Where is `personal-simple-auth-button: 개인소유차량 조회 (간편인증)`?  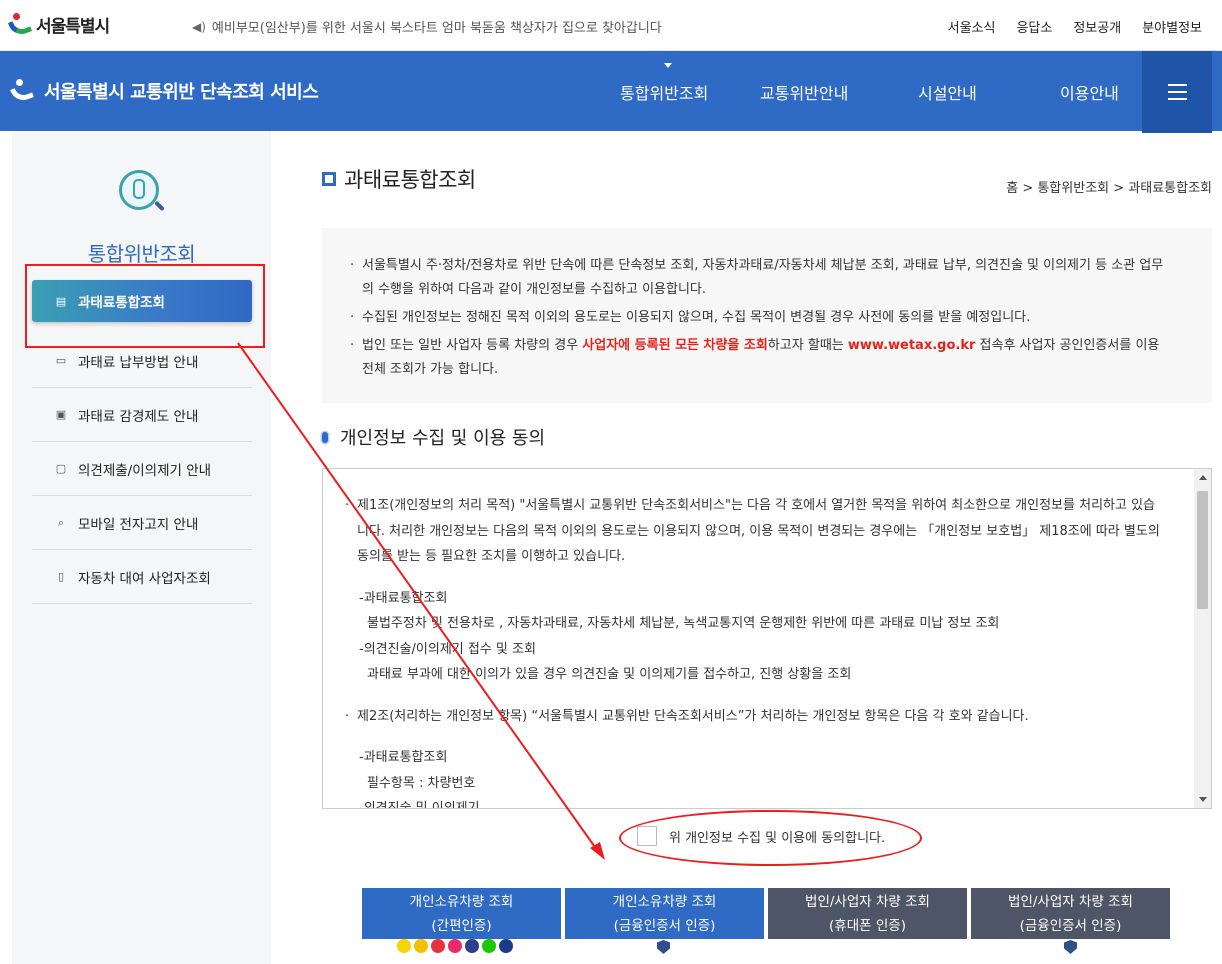 personal-simple-auth-button: 개인소유차량 조회 (간편인증) is located at coordinates (461, 913).